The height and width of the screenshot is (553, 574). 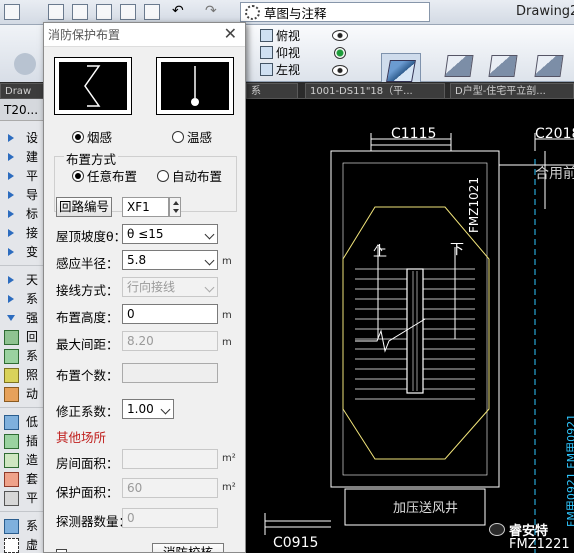 I want to click on count-label: 布置个数：, so click(x=87, y=375).